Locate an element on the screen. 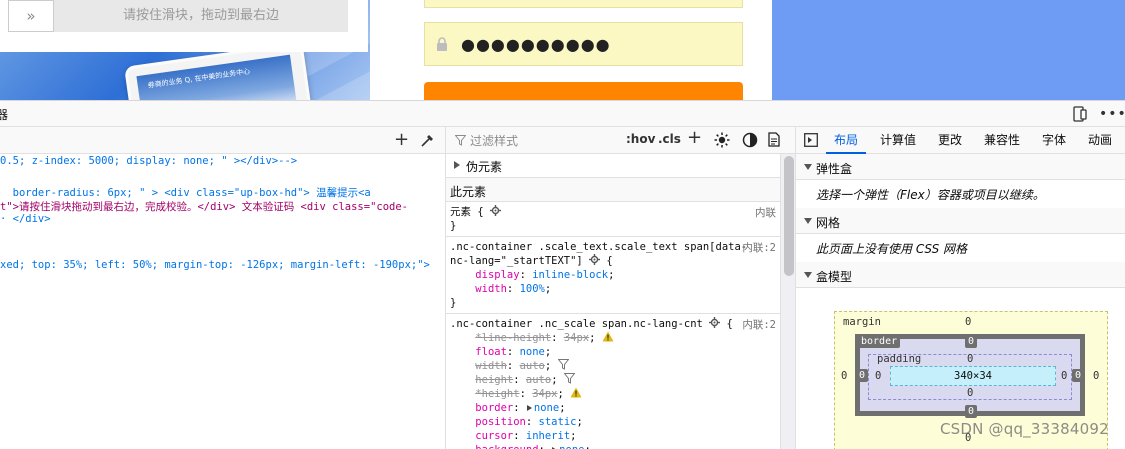 This screenshot has height=449, width=1125. tab-fonts: 字体 is located at coordinates (1054, 140).